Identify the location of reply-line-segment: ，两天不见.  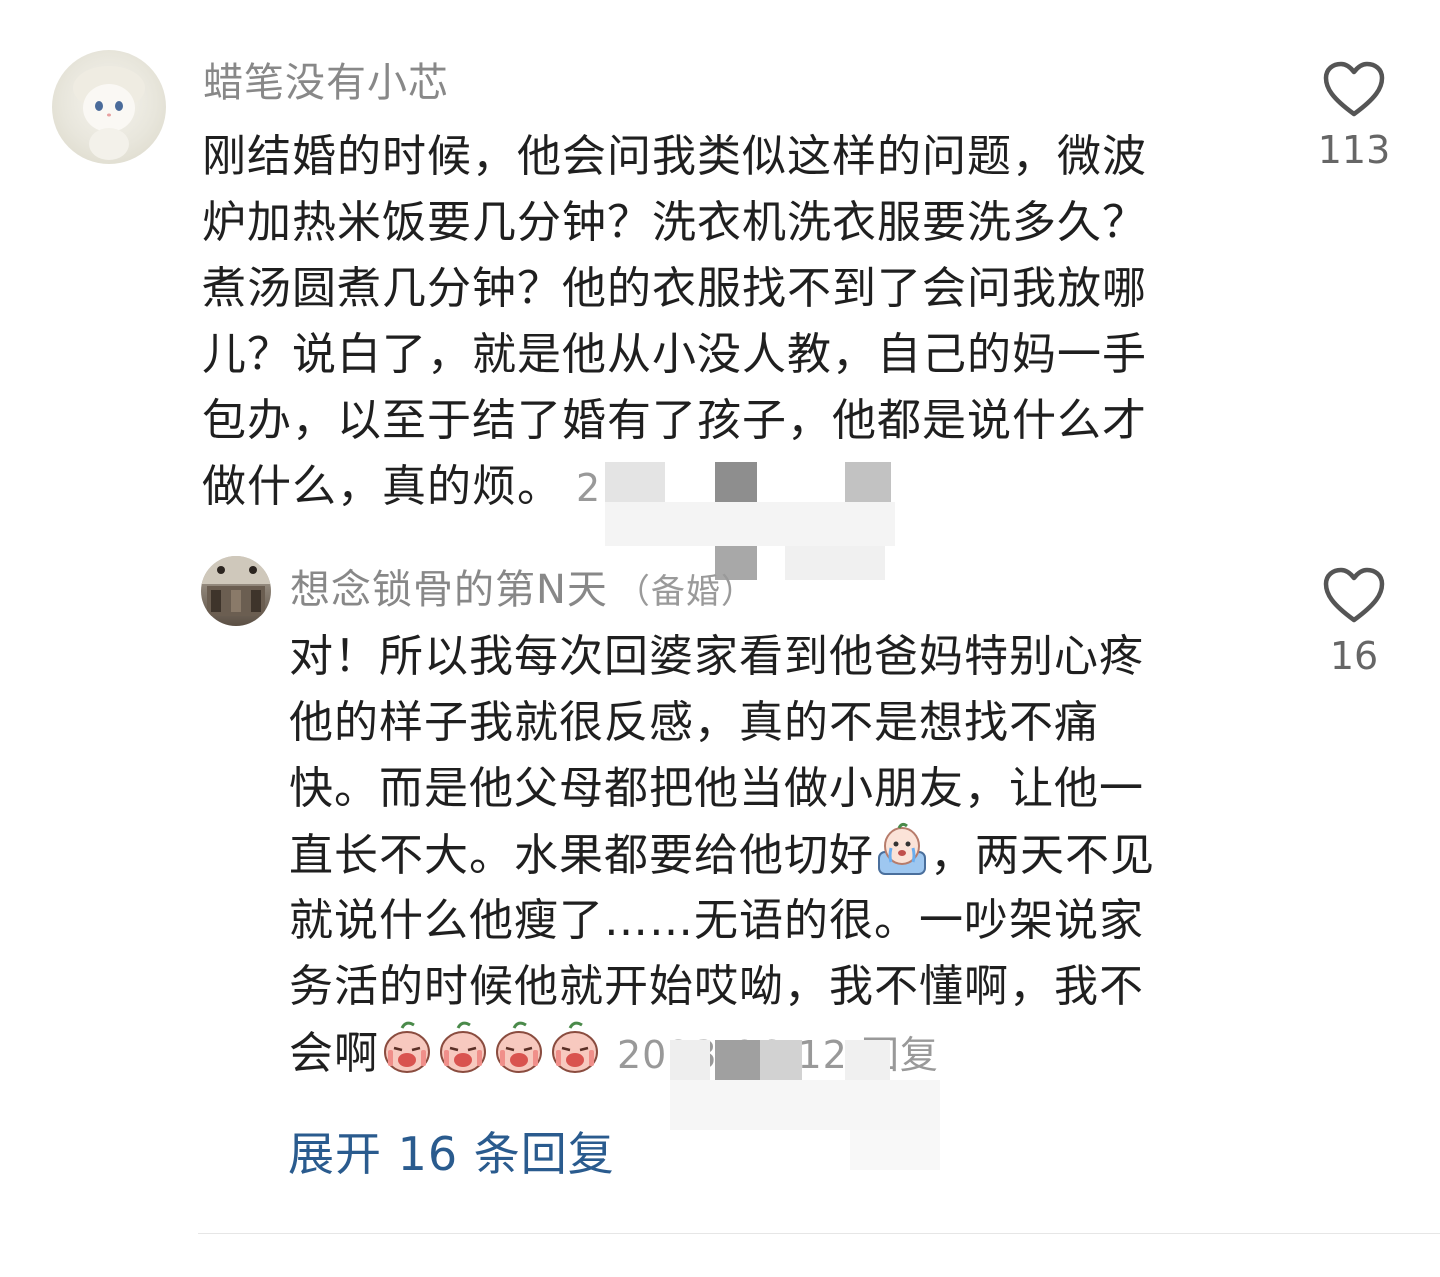
(1042, 855).